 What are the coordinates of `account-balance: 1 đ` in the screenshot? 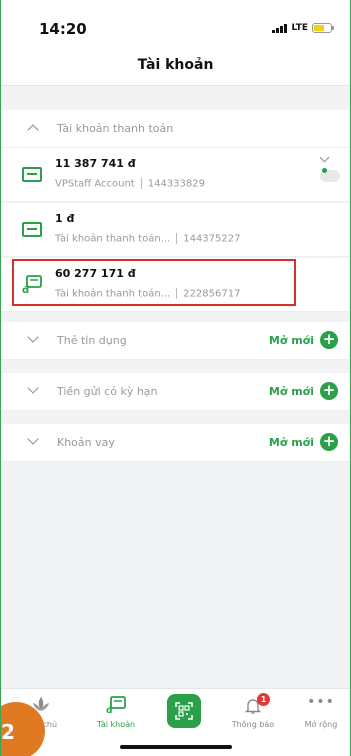 It's located at (65, 218).